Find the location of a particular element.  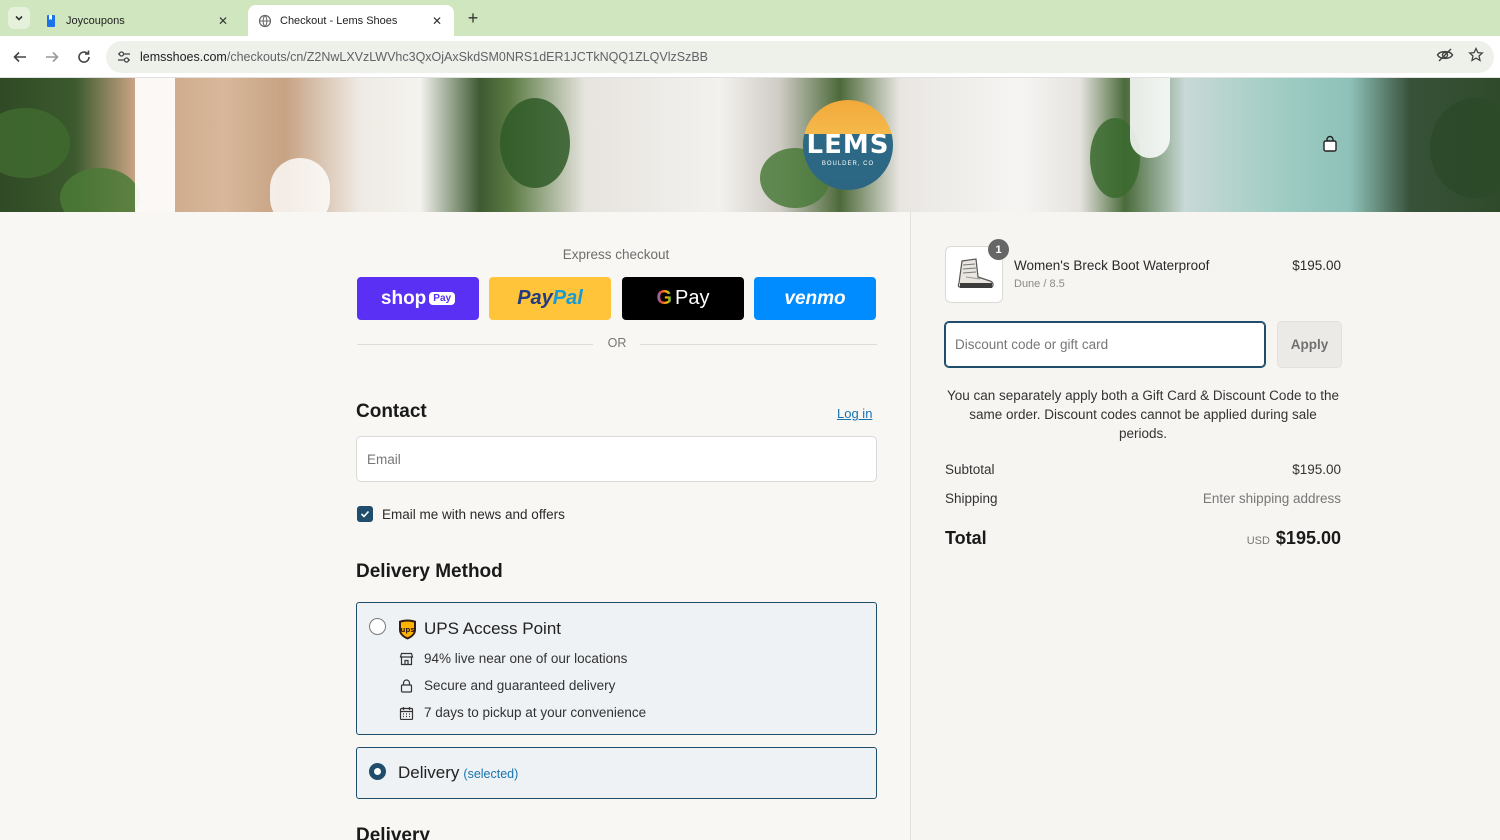

lems-logo: LEMS BOULDER, CO is located at coordinates (848, 145).